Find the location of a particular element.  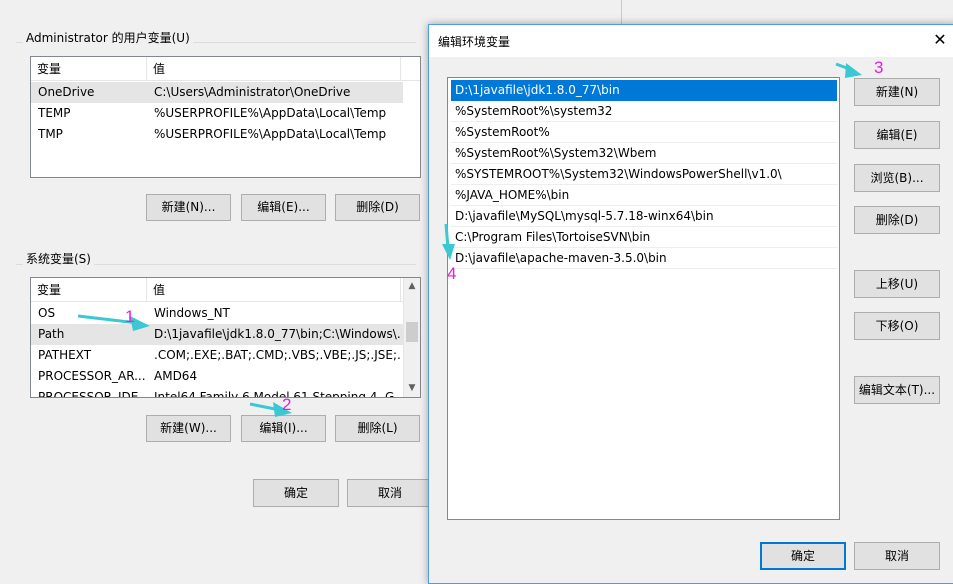

annotation-number-2: 2 is located at coordinates (287, 404).